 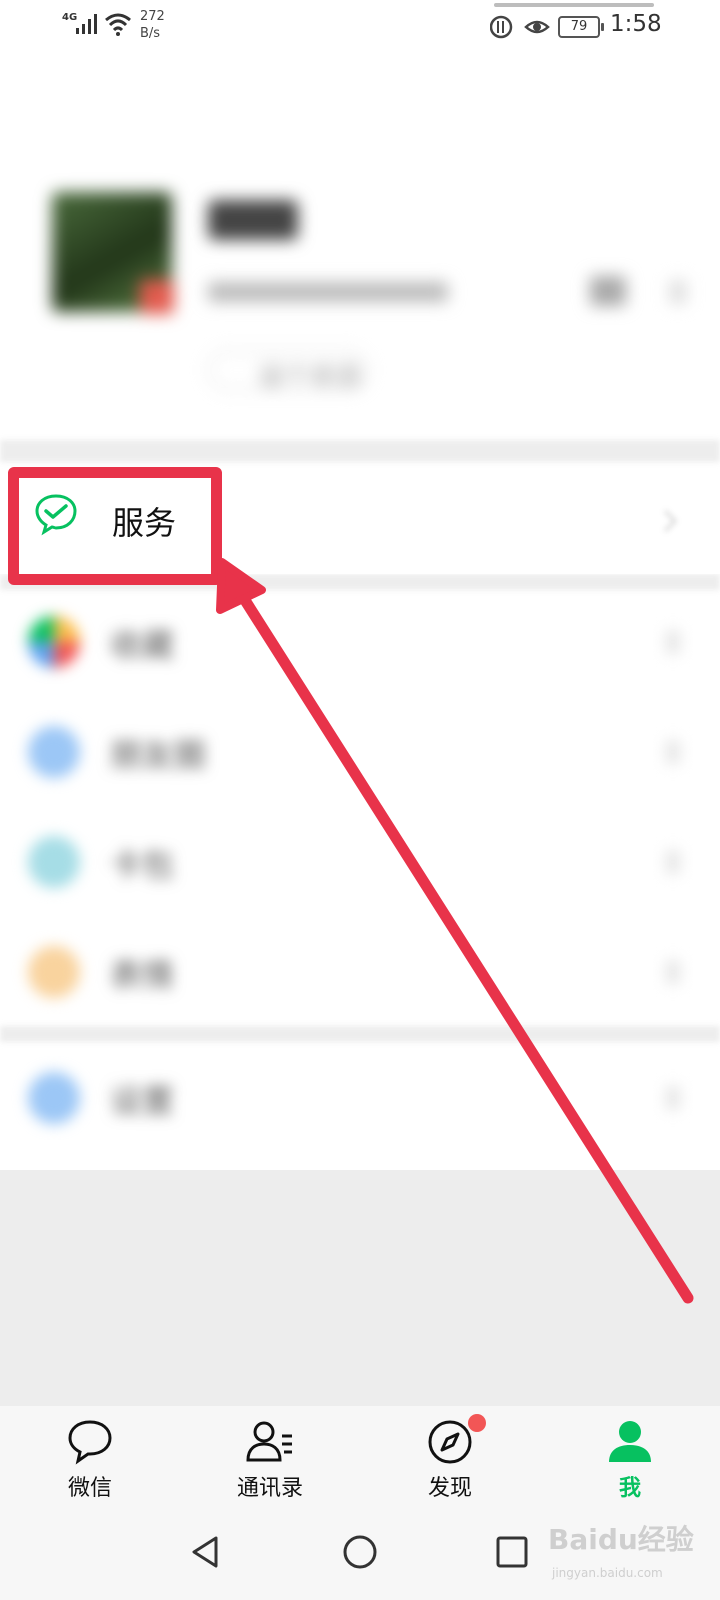 I want to click on menu-item-label: 表情, so click(x=142, y=975).